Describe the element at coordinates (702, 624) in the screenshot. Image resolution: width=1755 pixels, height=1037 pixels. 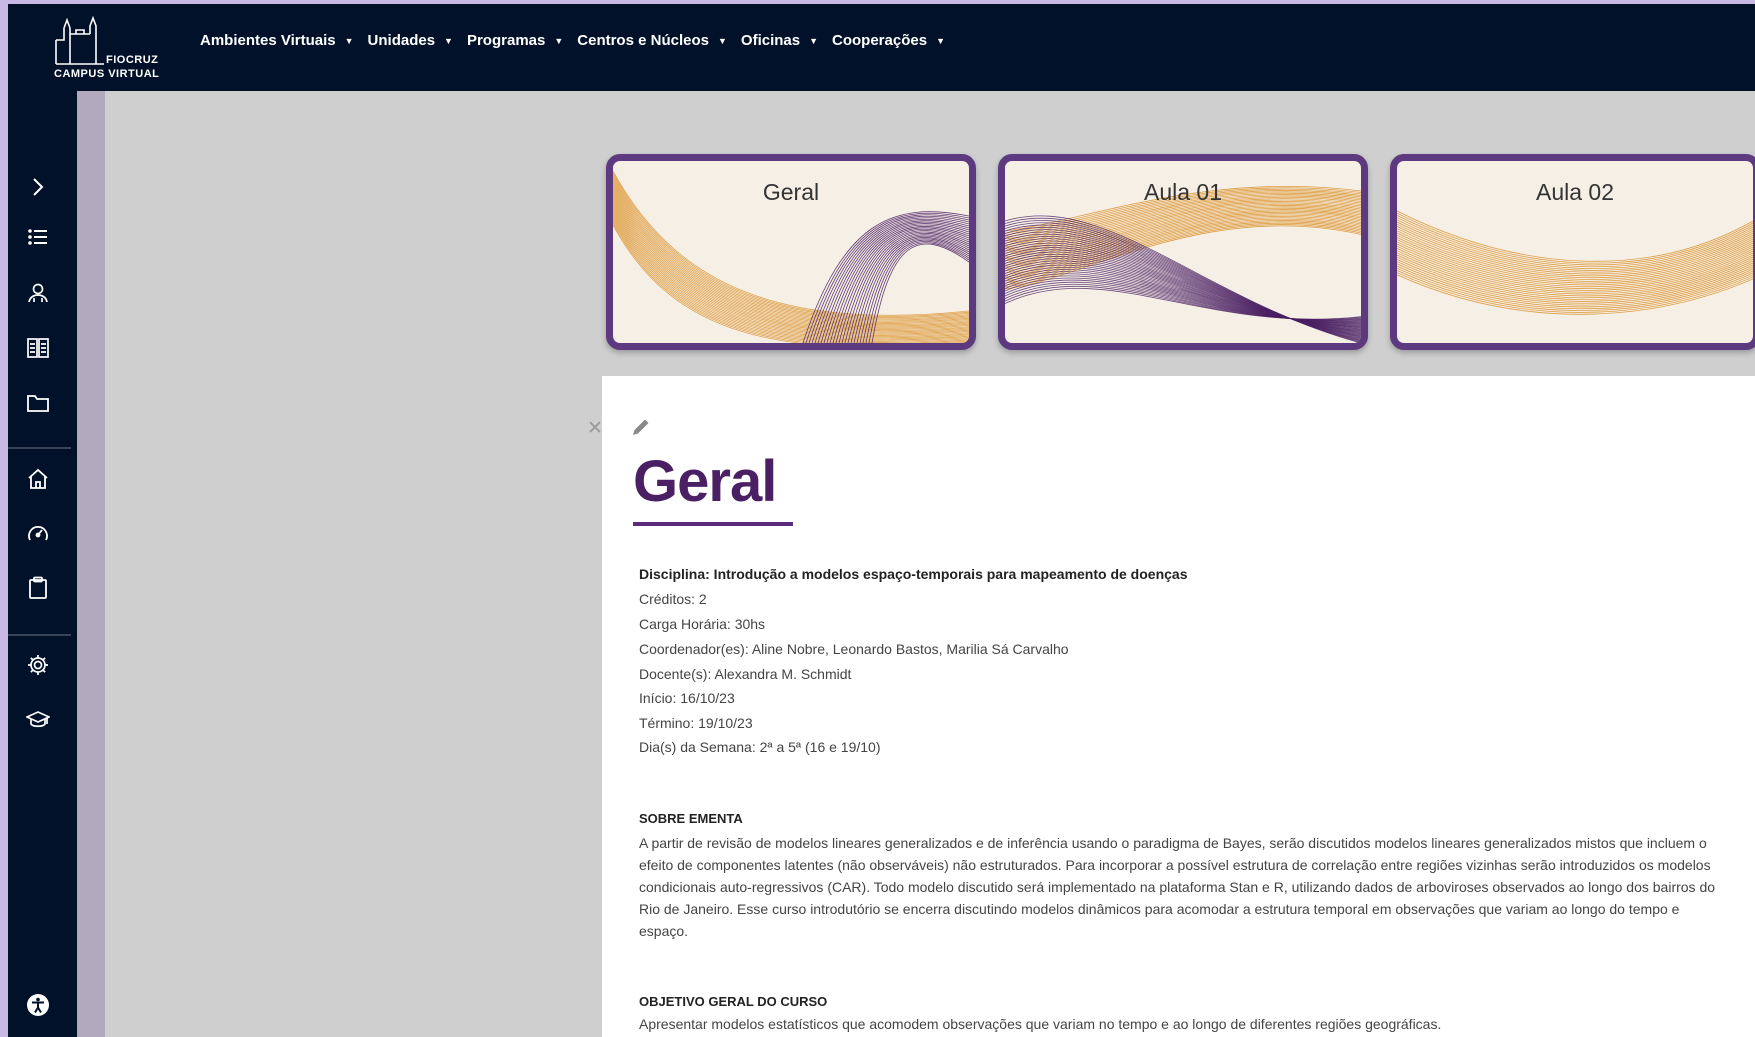
I see `hours-text: Carga Horária: 30hs` at that location.